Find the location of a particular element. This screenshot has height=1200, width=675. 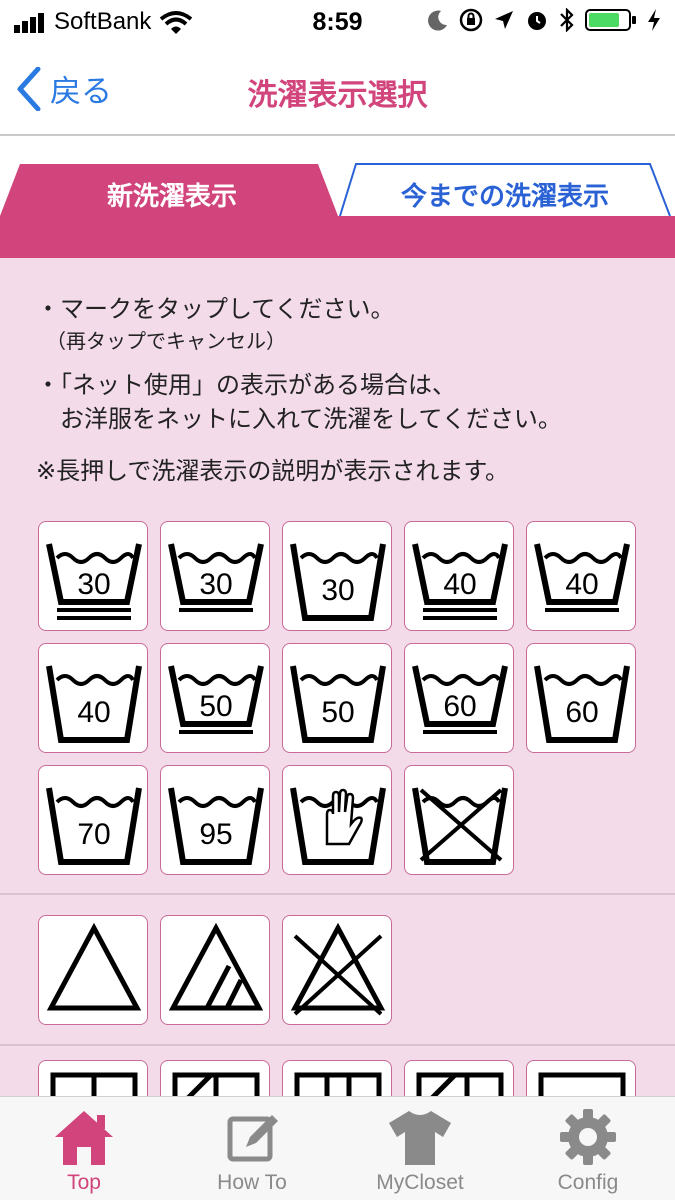

tab-bar-item-how-to: How To is located at coordinates (252, 1148).